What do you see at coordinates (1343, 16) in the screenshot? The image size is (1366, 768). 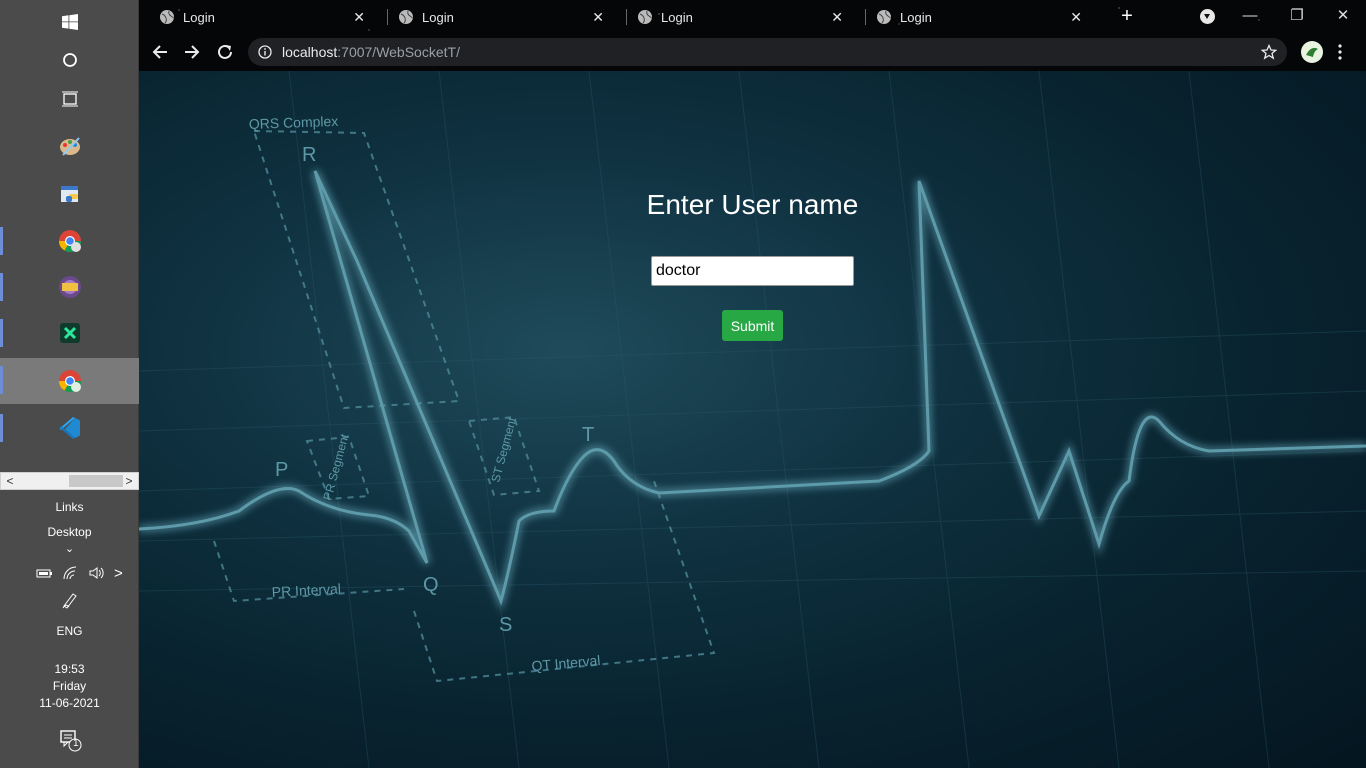 I see `close-window-button: ✕` at bounding box center [1343, 16].